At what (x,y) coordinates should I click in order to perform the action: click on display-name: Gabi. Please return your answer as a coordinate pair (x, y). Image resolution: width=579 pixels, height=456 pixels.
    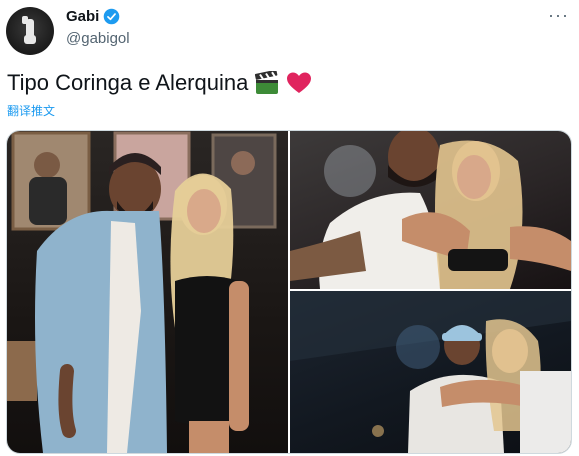
    Looking at the image, I should click on (82, 16).